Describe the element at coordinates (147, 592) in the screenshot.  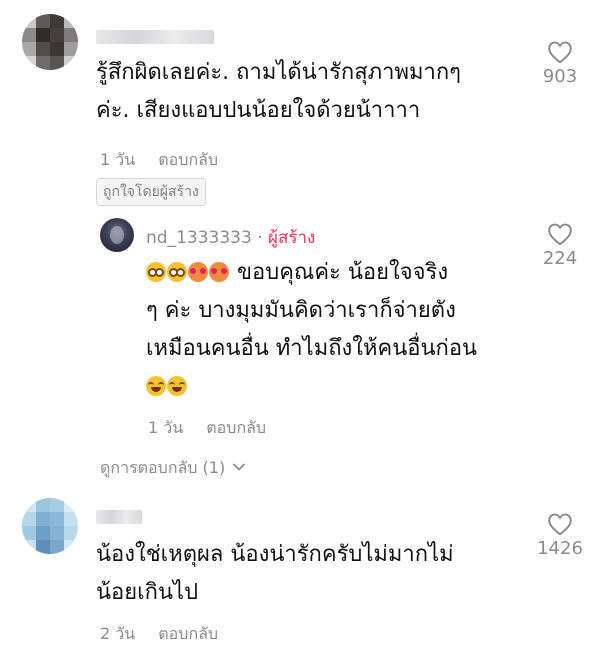
I see `comment-line: น้อยเกินไป` at that location.